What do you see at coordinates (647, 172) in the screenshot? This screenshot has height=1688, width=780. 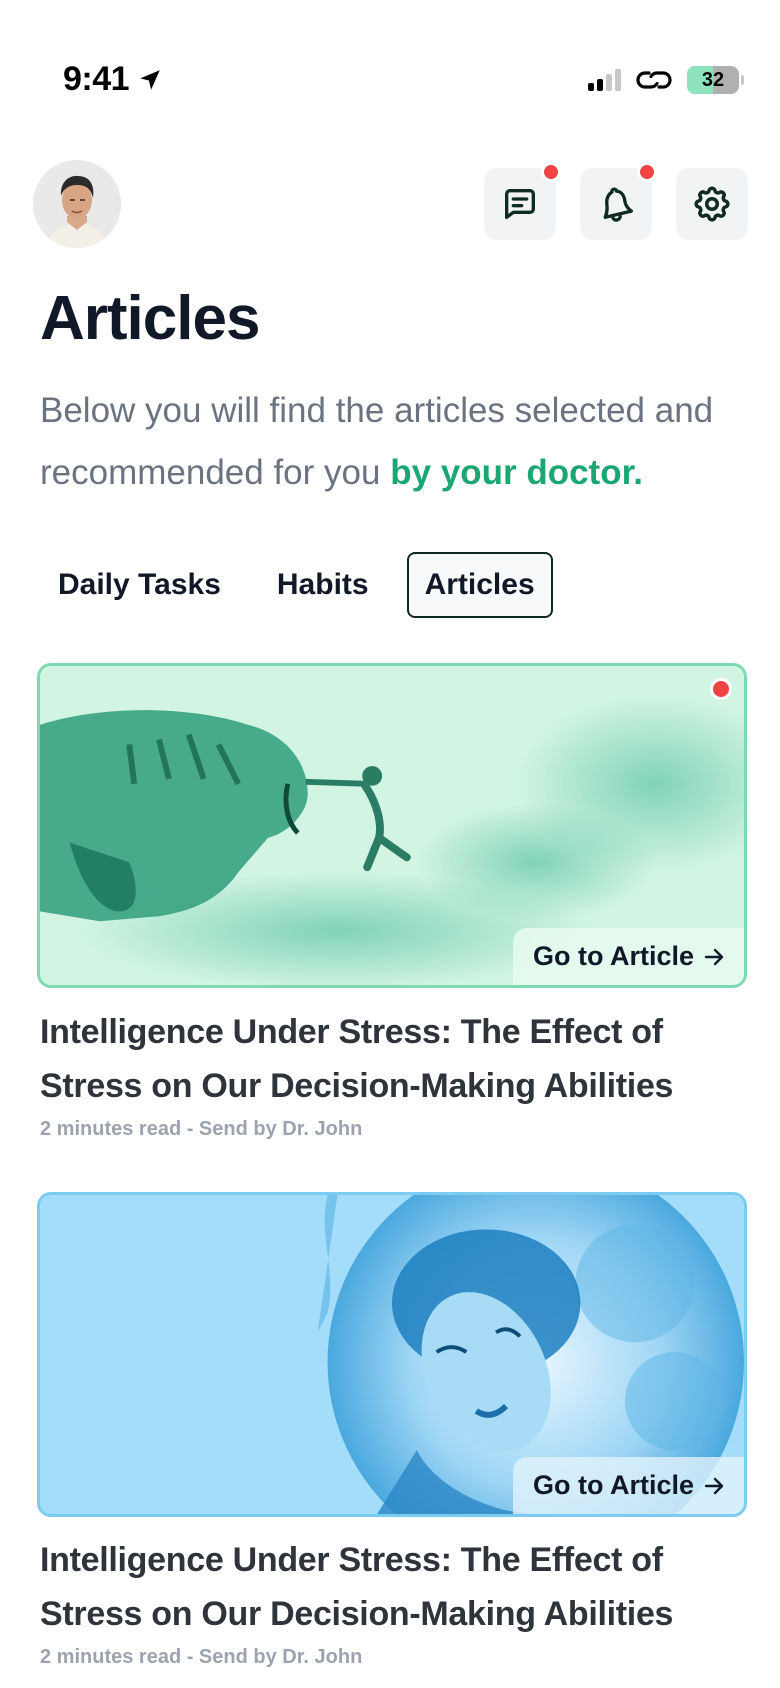 I see `notifications-badge` at bounding box center [647, 172].